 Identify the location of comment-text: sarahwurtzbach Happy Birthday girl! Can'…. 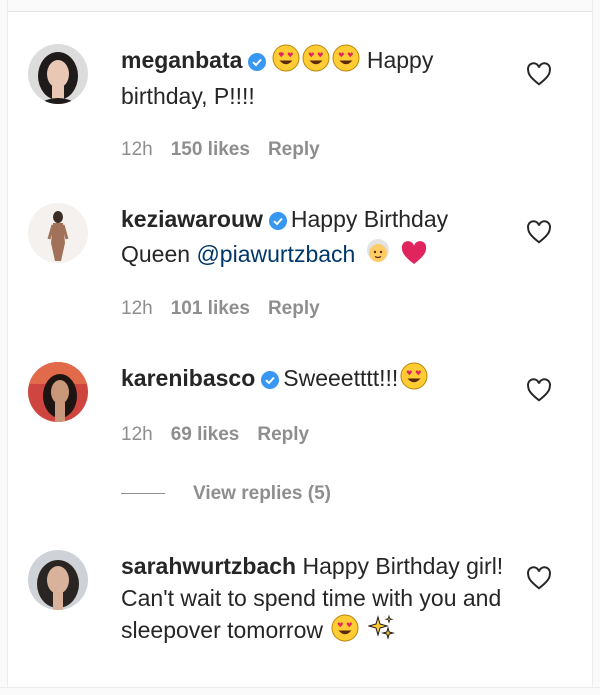
(316, 600).